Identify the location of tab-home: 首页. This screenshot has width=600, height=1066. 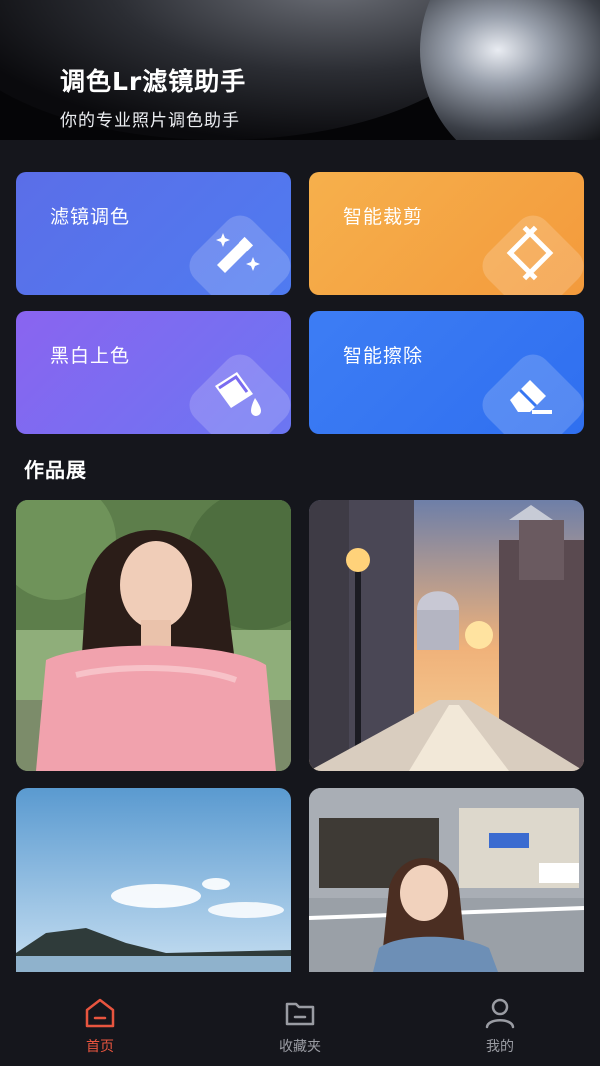
(100, 1022).